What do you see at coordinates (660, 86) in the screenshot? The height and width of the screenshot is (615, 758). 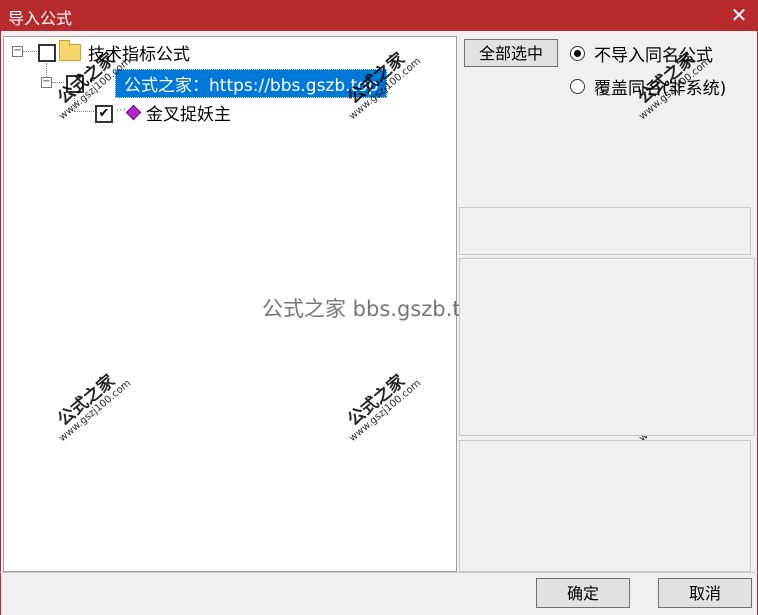 I see `radio-label: 覆盖同名(非系统)` at bounding box center [660, 86].